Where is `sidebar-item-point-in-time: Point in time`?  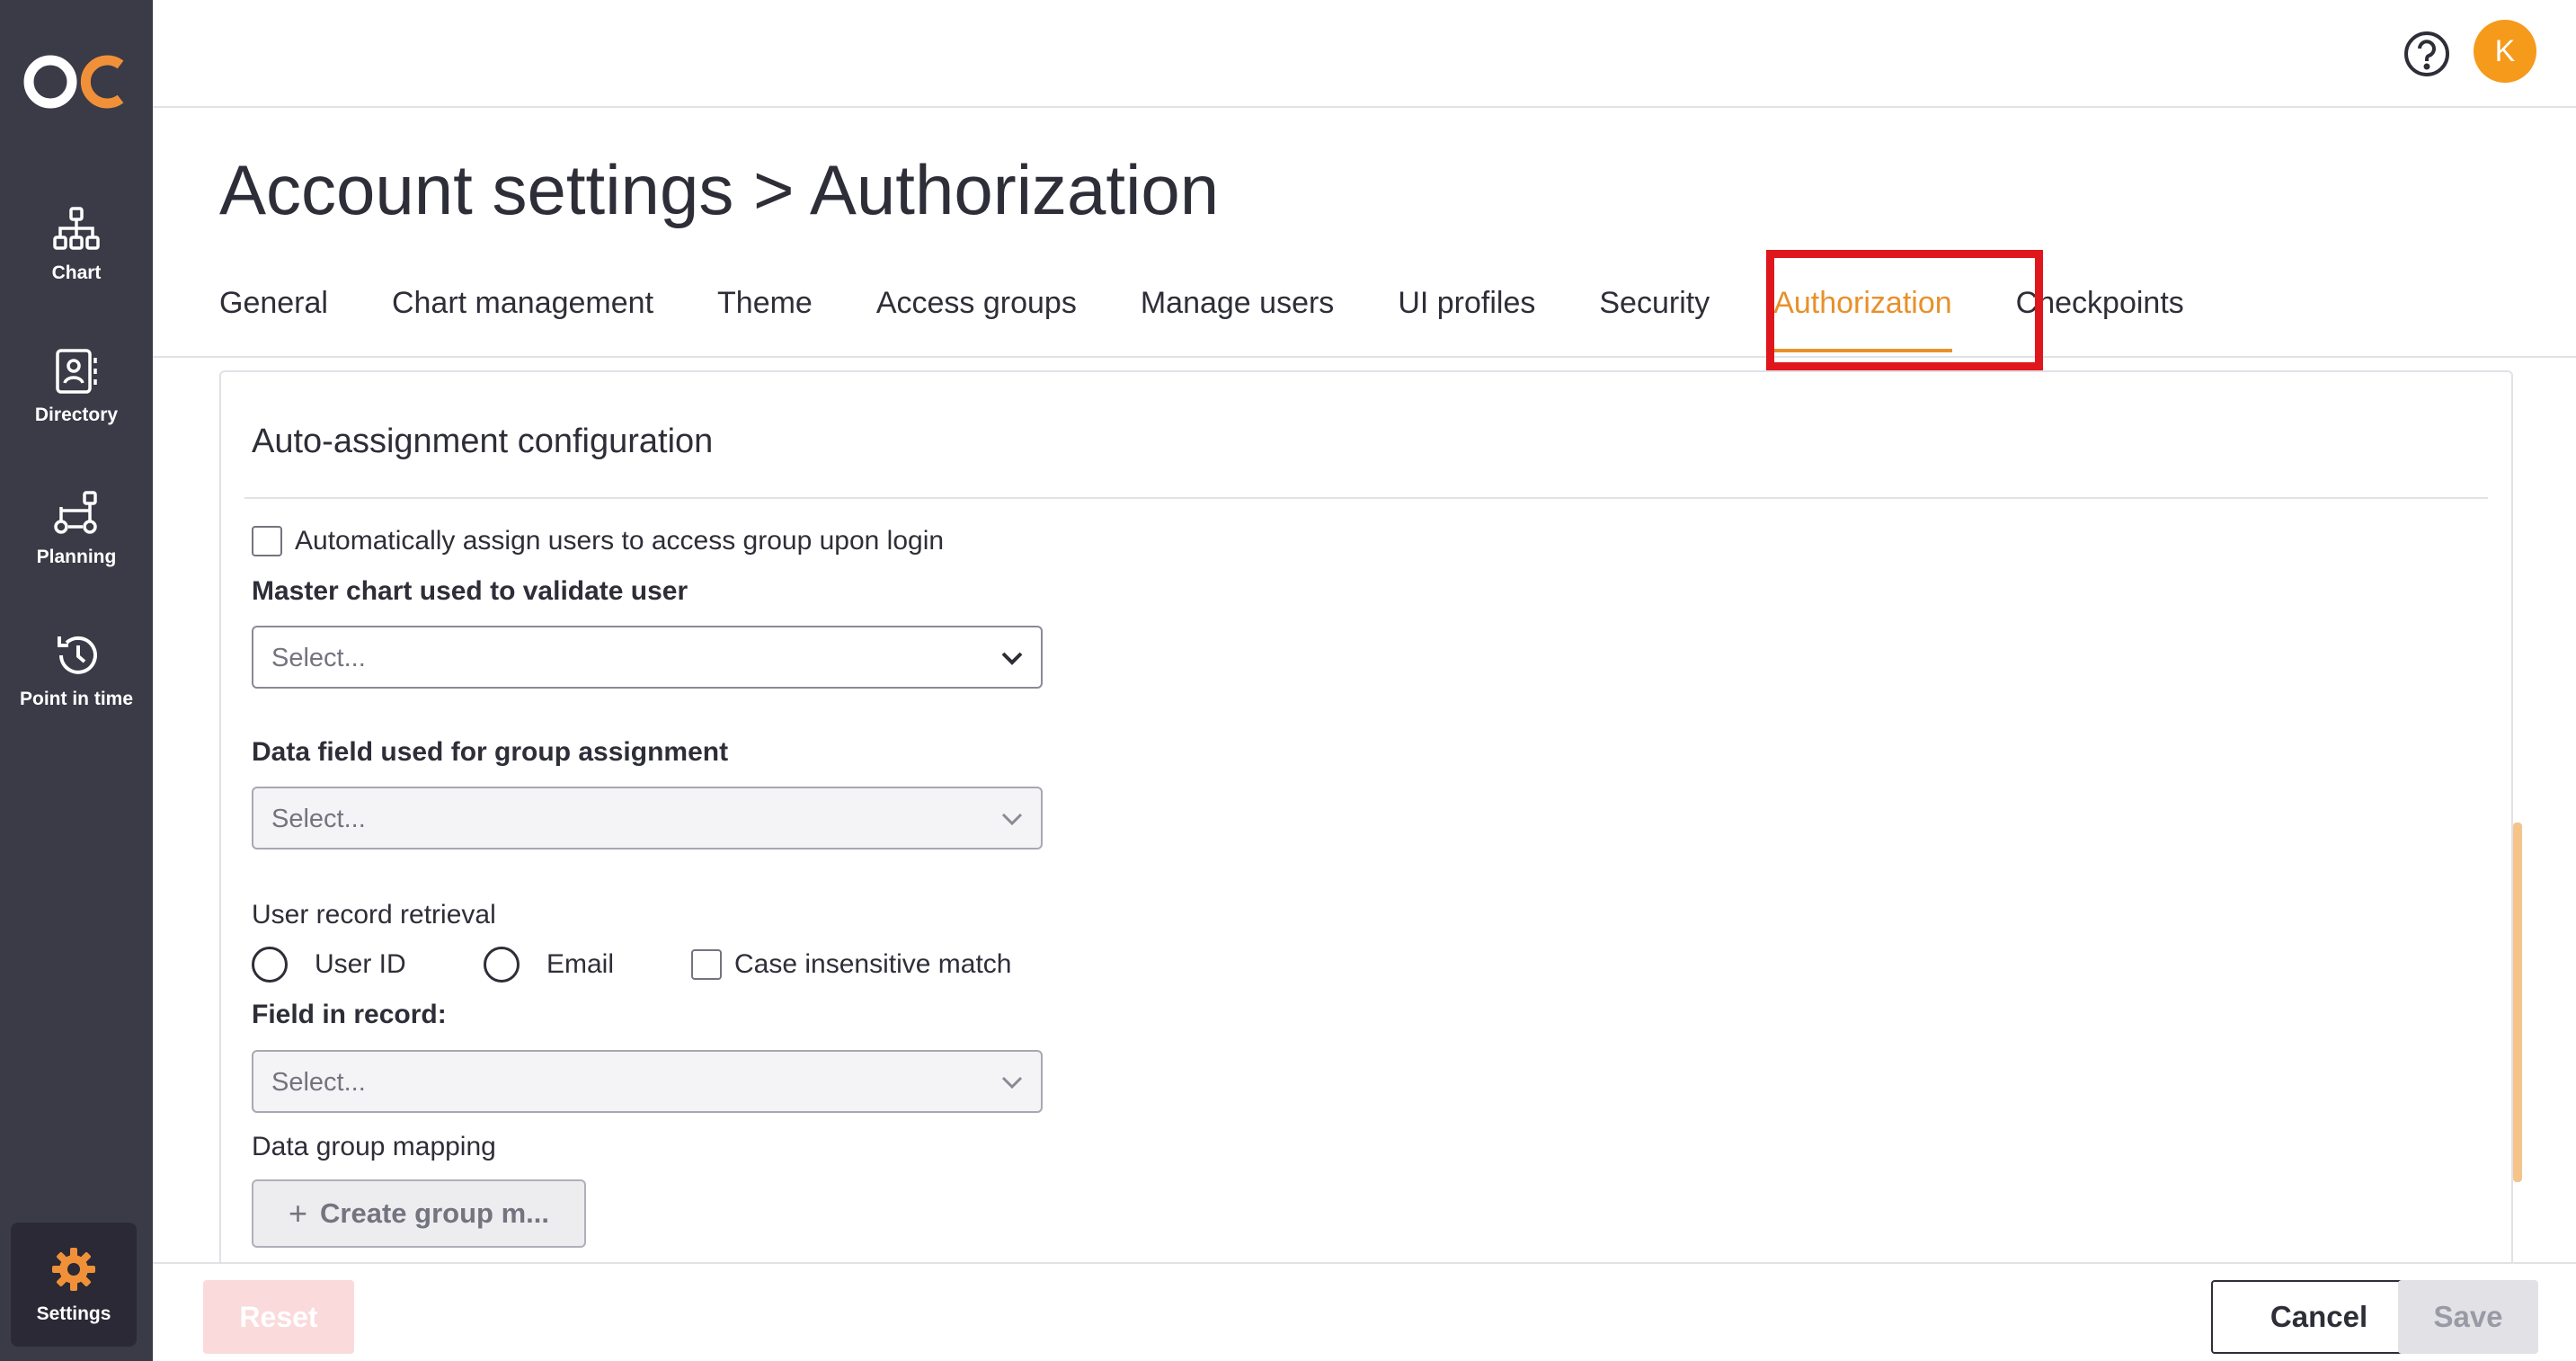 sidebar-item-point-in-time: Point in time is located at coordinates (76, 669).